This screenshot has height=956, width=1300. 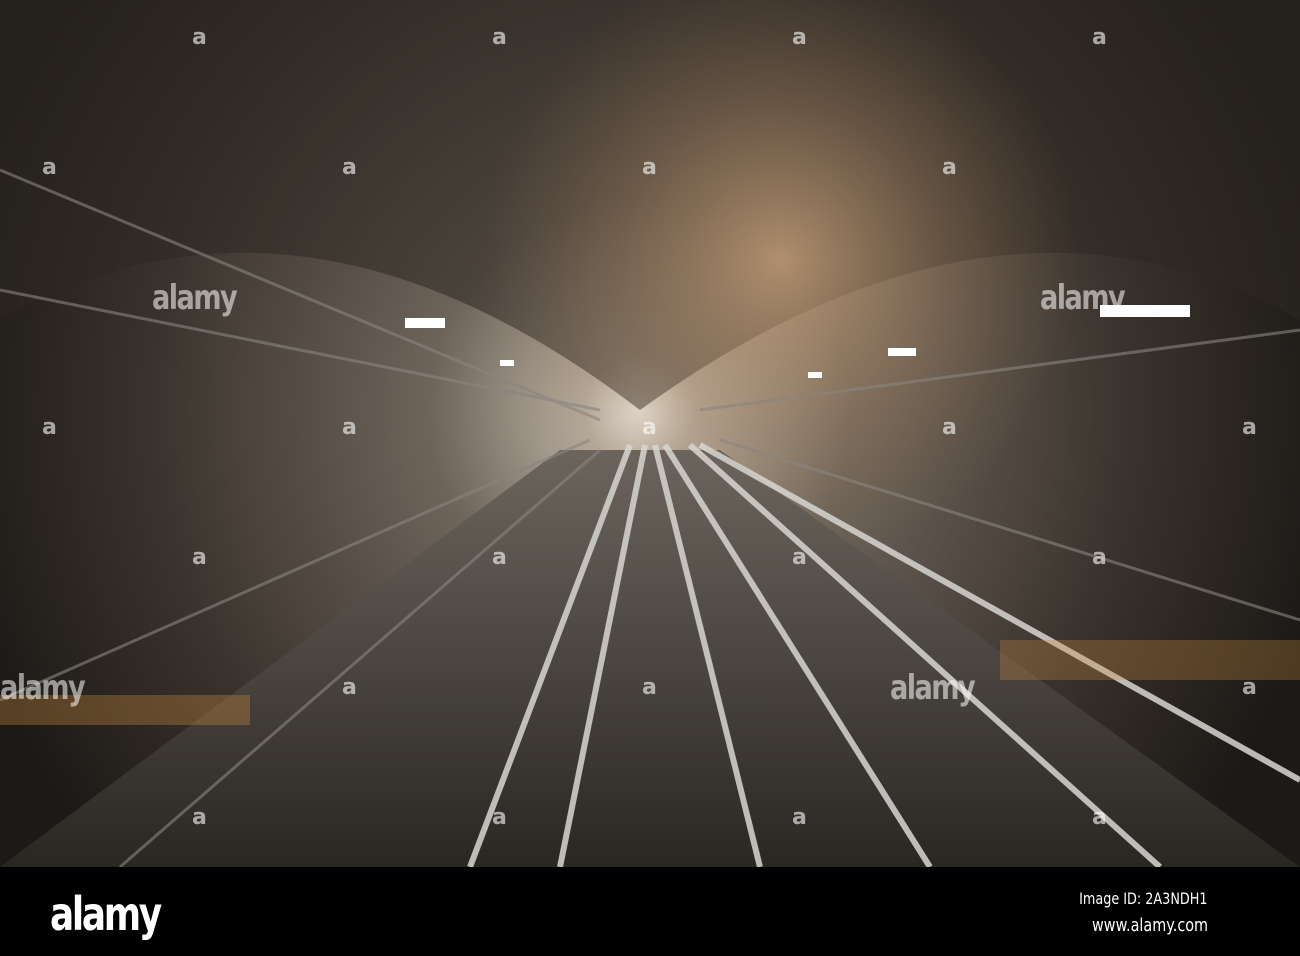 What do you see at coordinates (1149, 925) in the screenshot?
I see `site-url: www.alamy.com` at bounding box center [1149, 925].